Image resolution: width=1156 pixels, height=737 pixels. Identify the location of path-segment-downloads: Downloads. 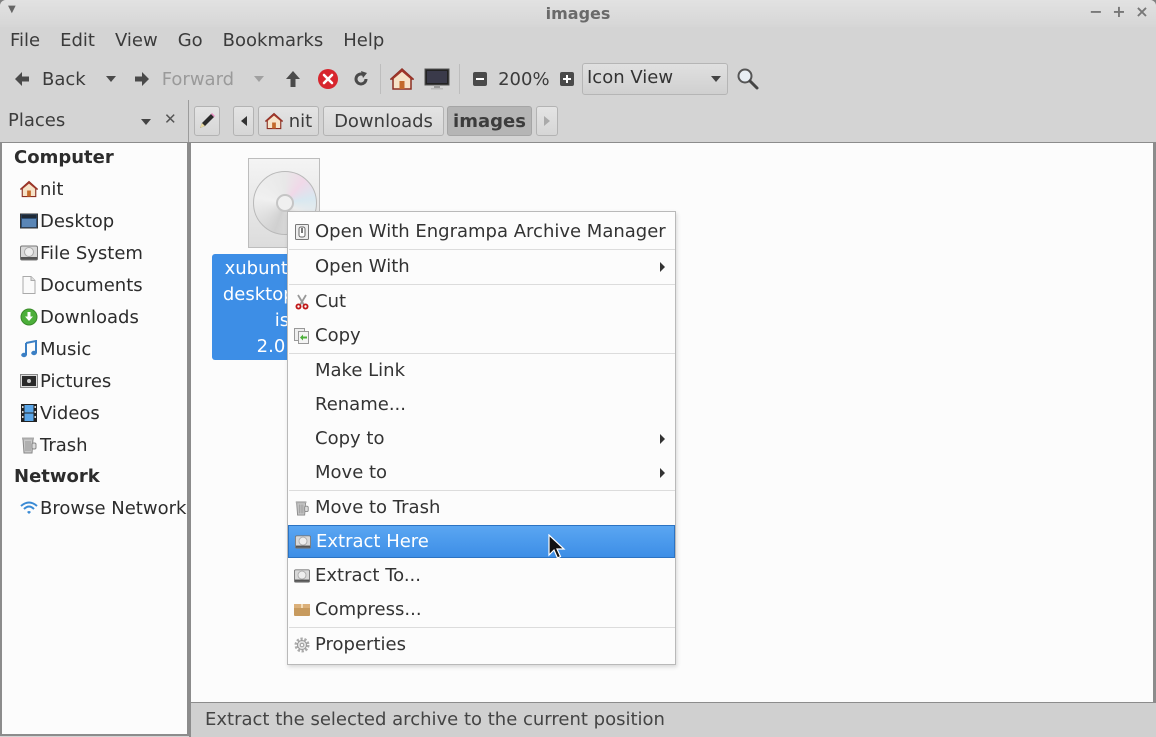
(383, 121).